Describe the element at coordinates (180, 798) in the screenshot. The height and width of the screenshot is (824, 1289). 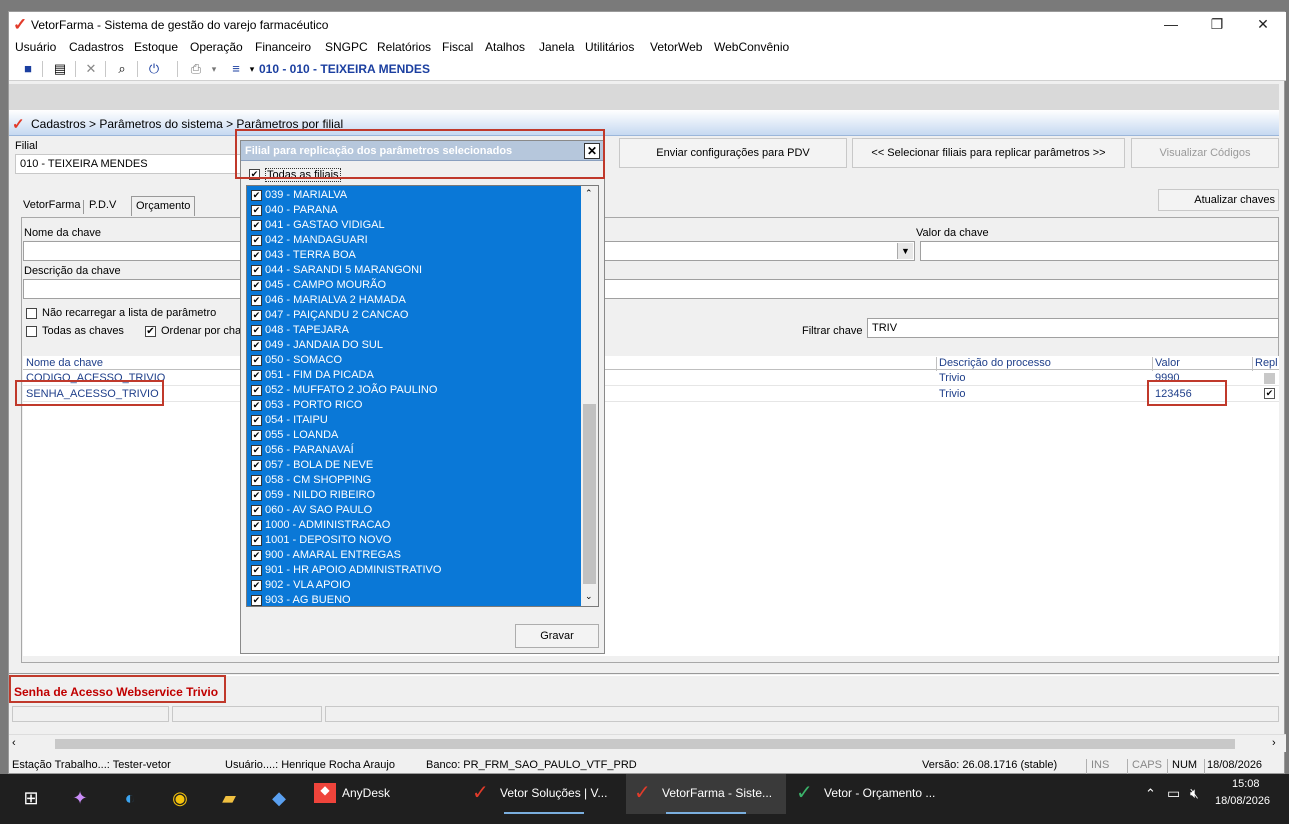
I see `chrome-browser-icon: ◉` at that location.